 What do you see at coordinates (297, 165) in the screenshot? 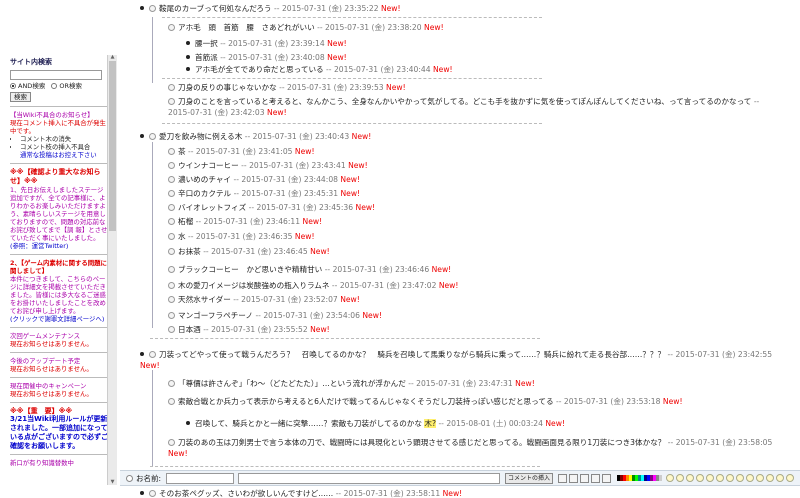
I see `comment-date: 2015-07-31 (金) 23:43:41` at bounding box center [297, 165].